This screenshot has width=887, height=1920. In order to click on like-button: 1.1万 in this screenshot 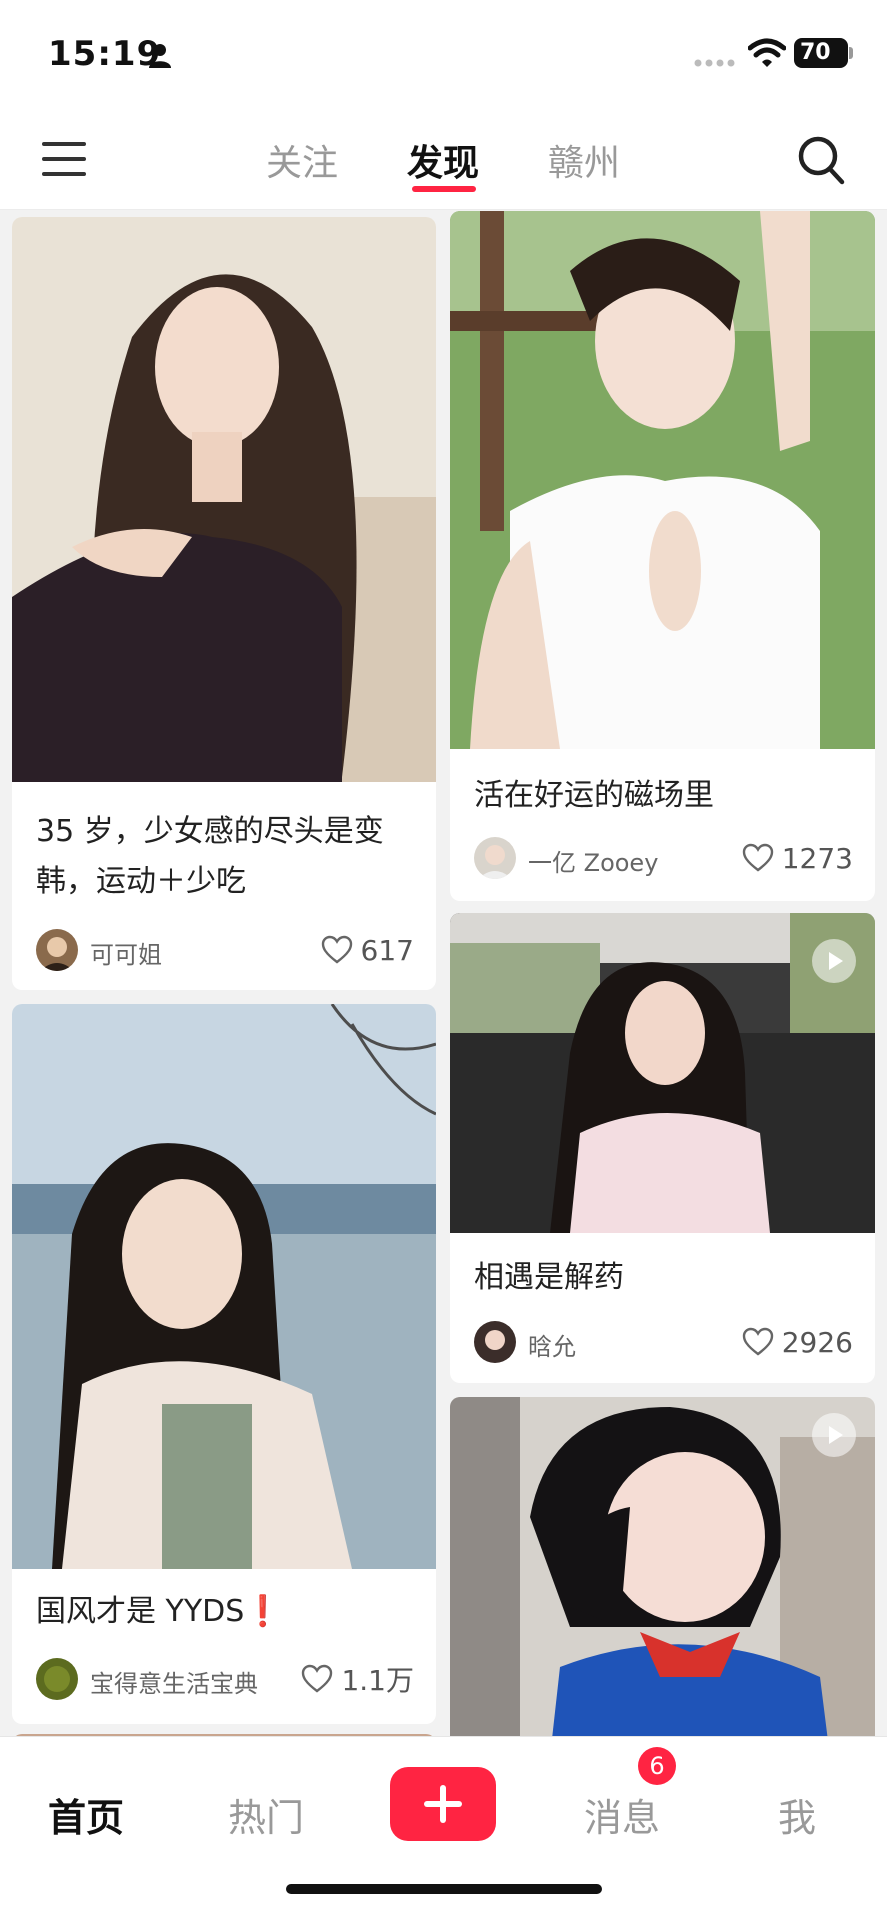, I will do `click(357, 1679)`.